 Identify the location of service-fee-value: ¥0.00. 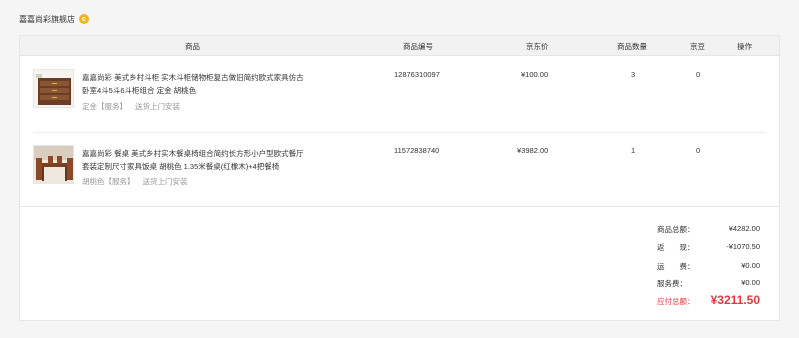
(750, 282).